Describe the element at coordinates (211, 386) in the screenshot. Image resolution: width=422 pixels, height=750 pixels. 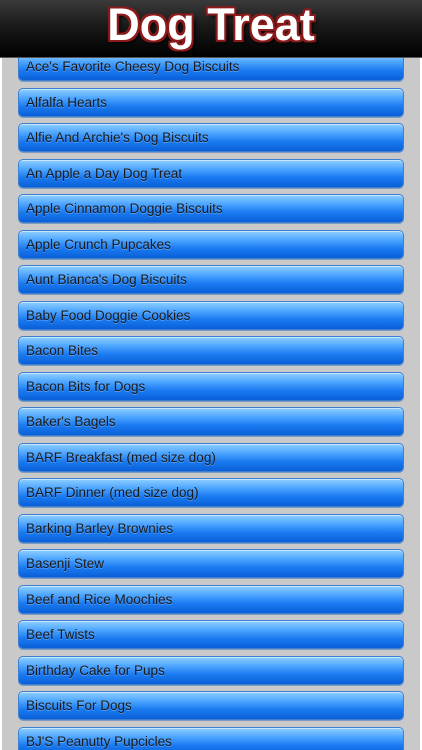
I see `list-item: Bacon Bits for Dogs` at that location.